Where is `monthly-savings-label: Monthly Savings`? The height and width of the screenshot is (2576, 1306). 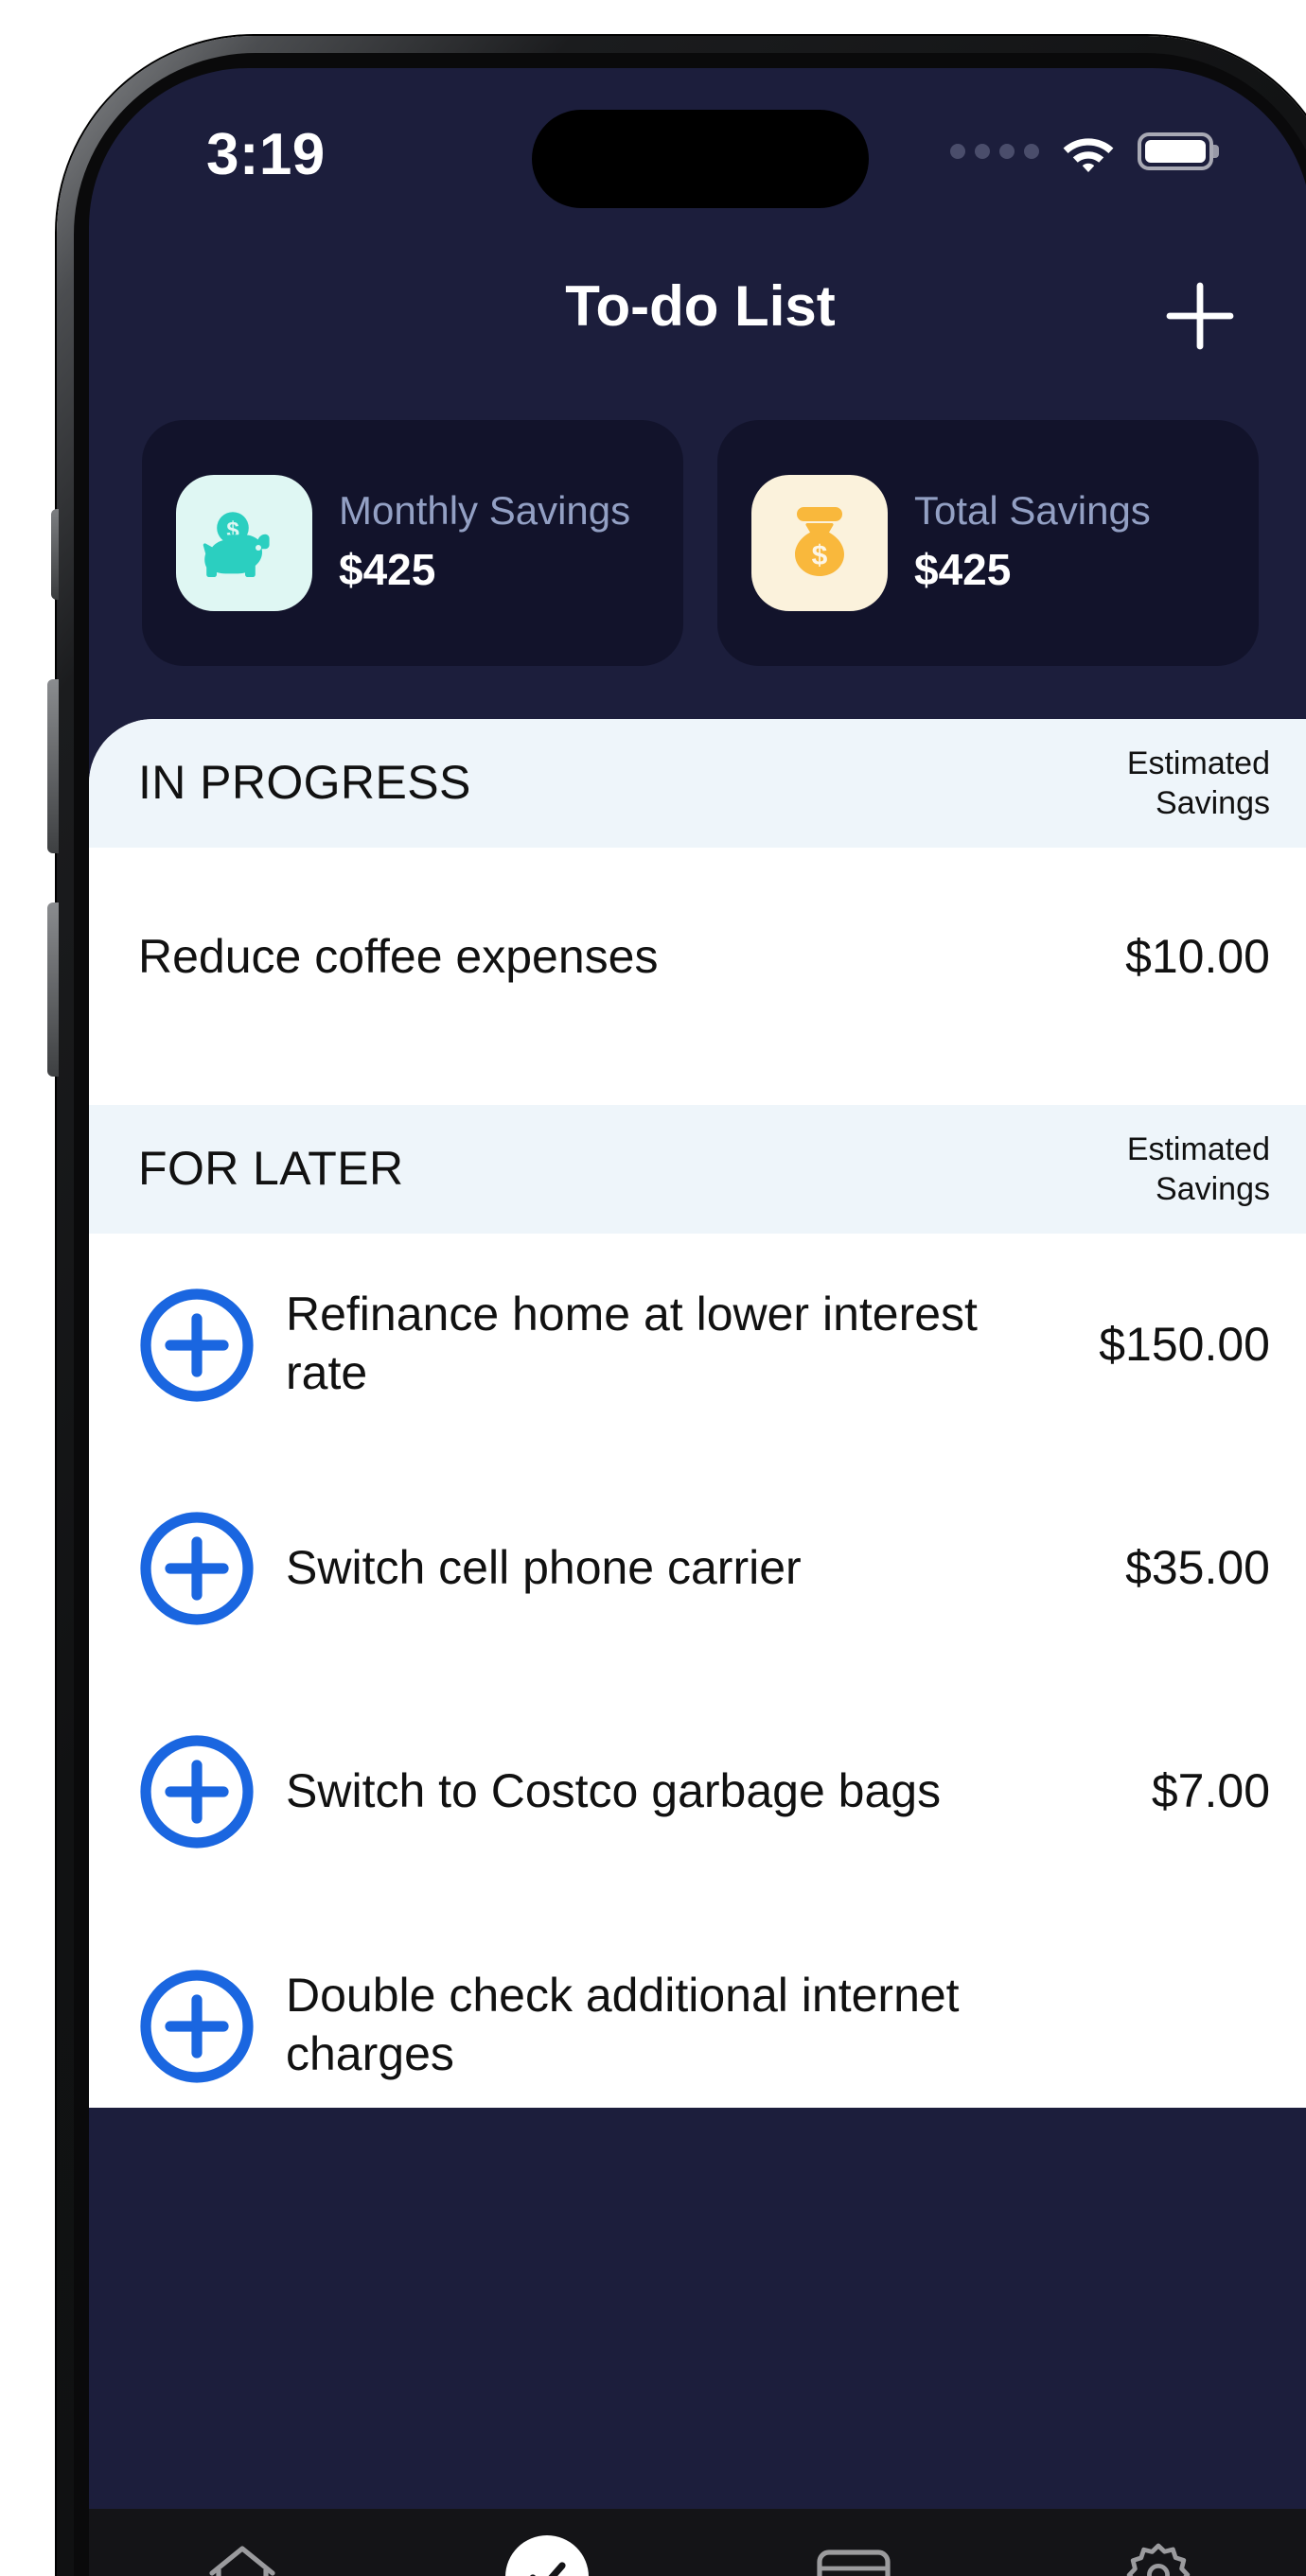 monthly-savings-label: Monthly Savings is located at coordinates (485, 512).